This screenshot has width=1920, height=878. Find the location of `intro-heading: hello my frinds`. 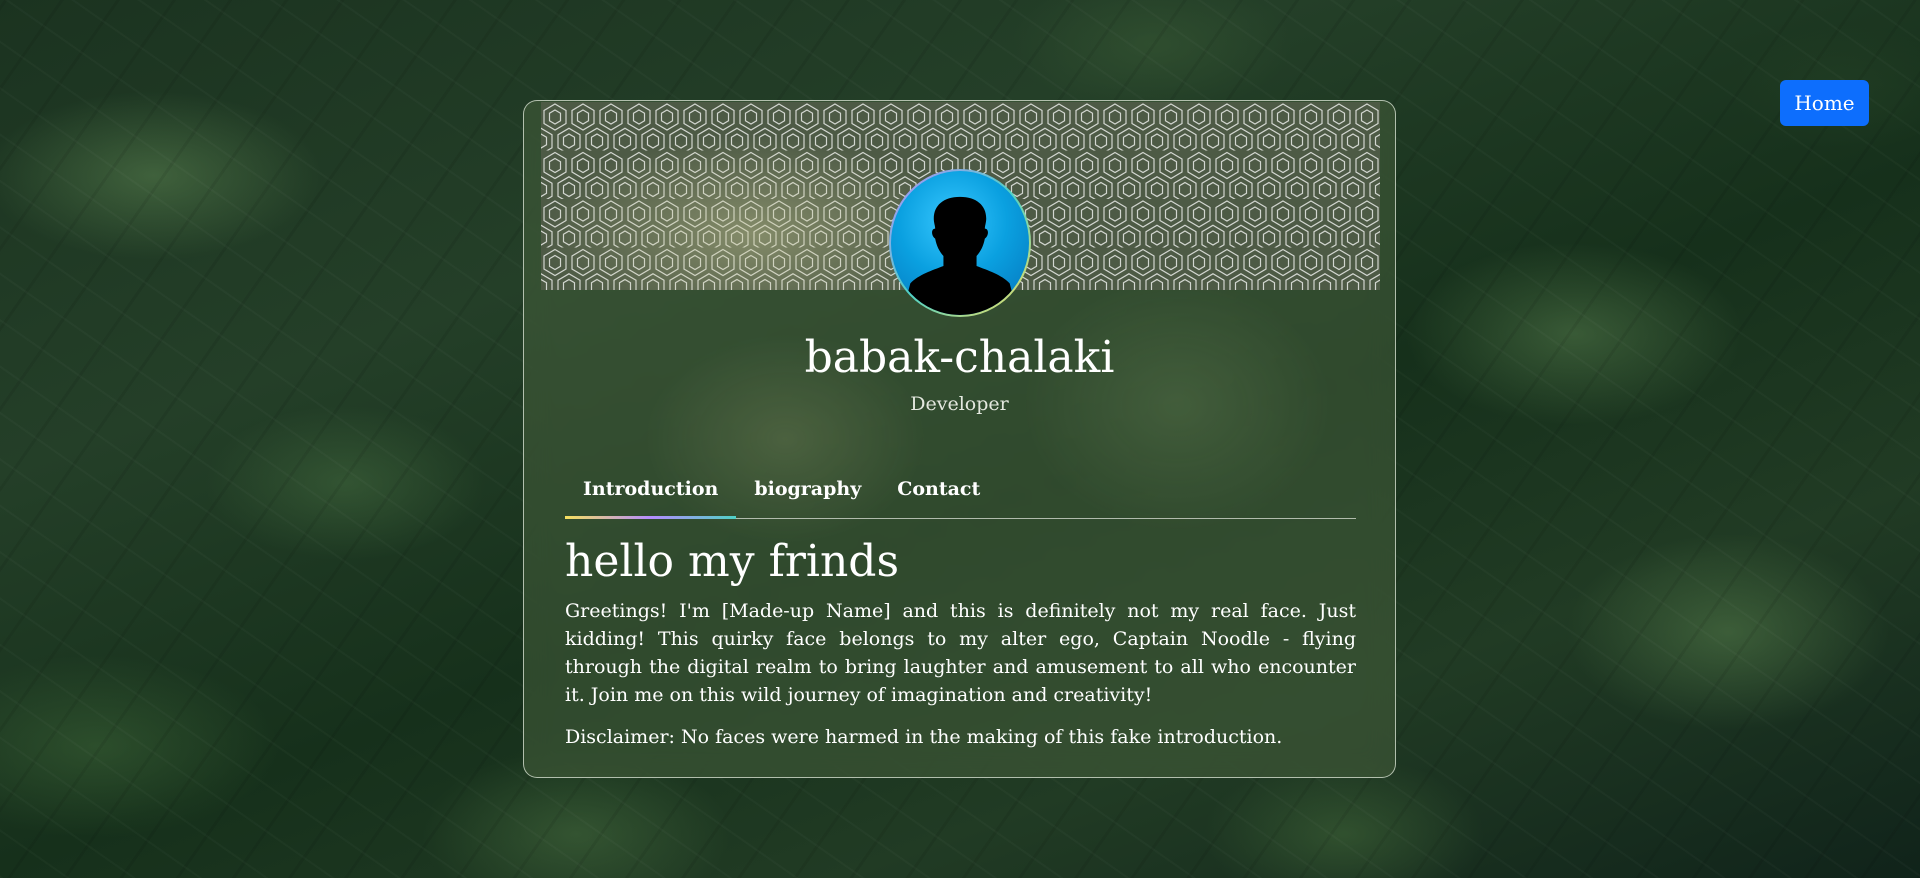

intro-heading: hello my frinds is located at coordinates (732, 561).